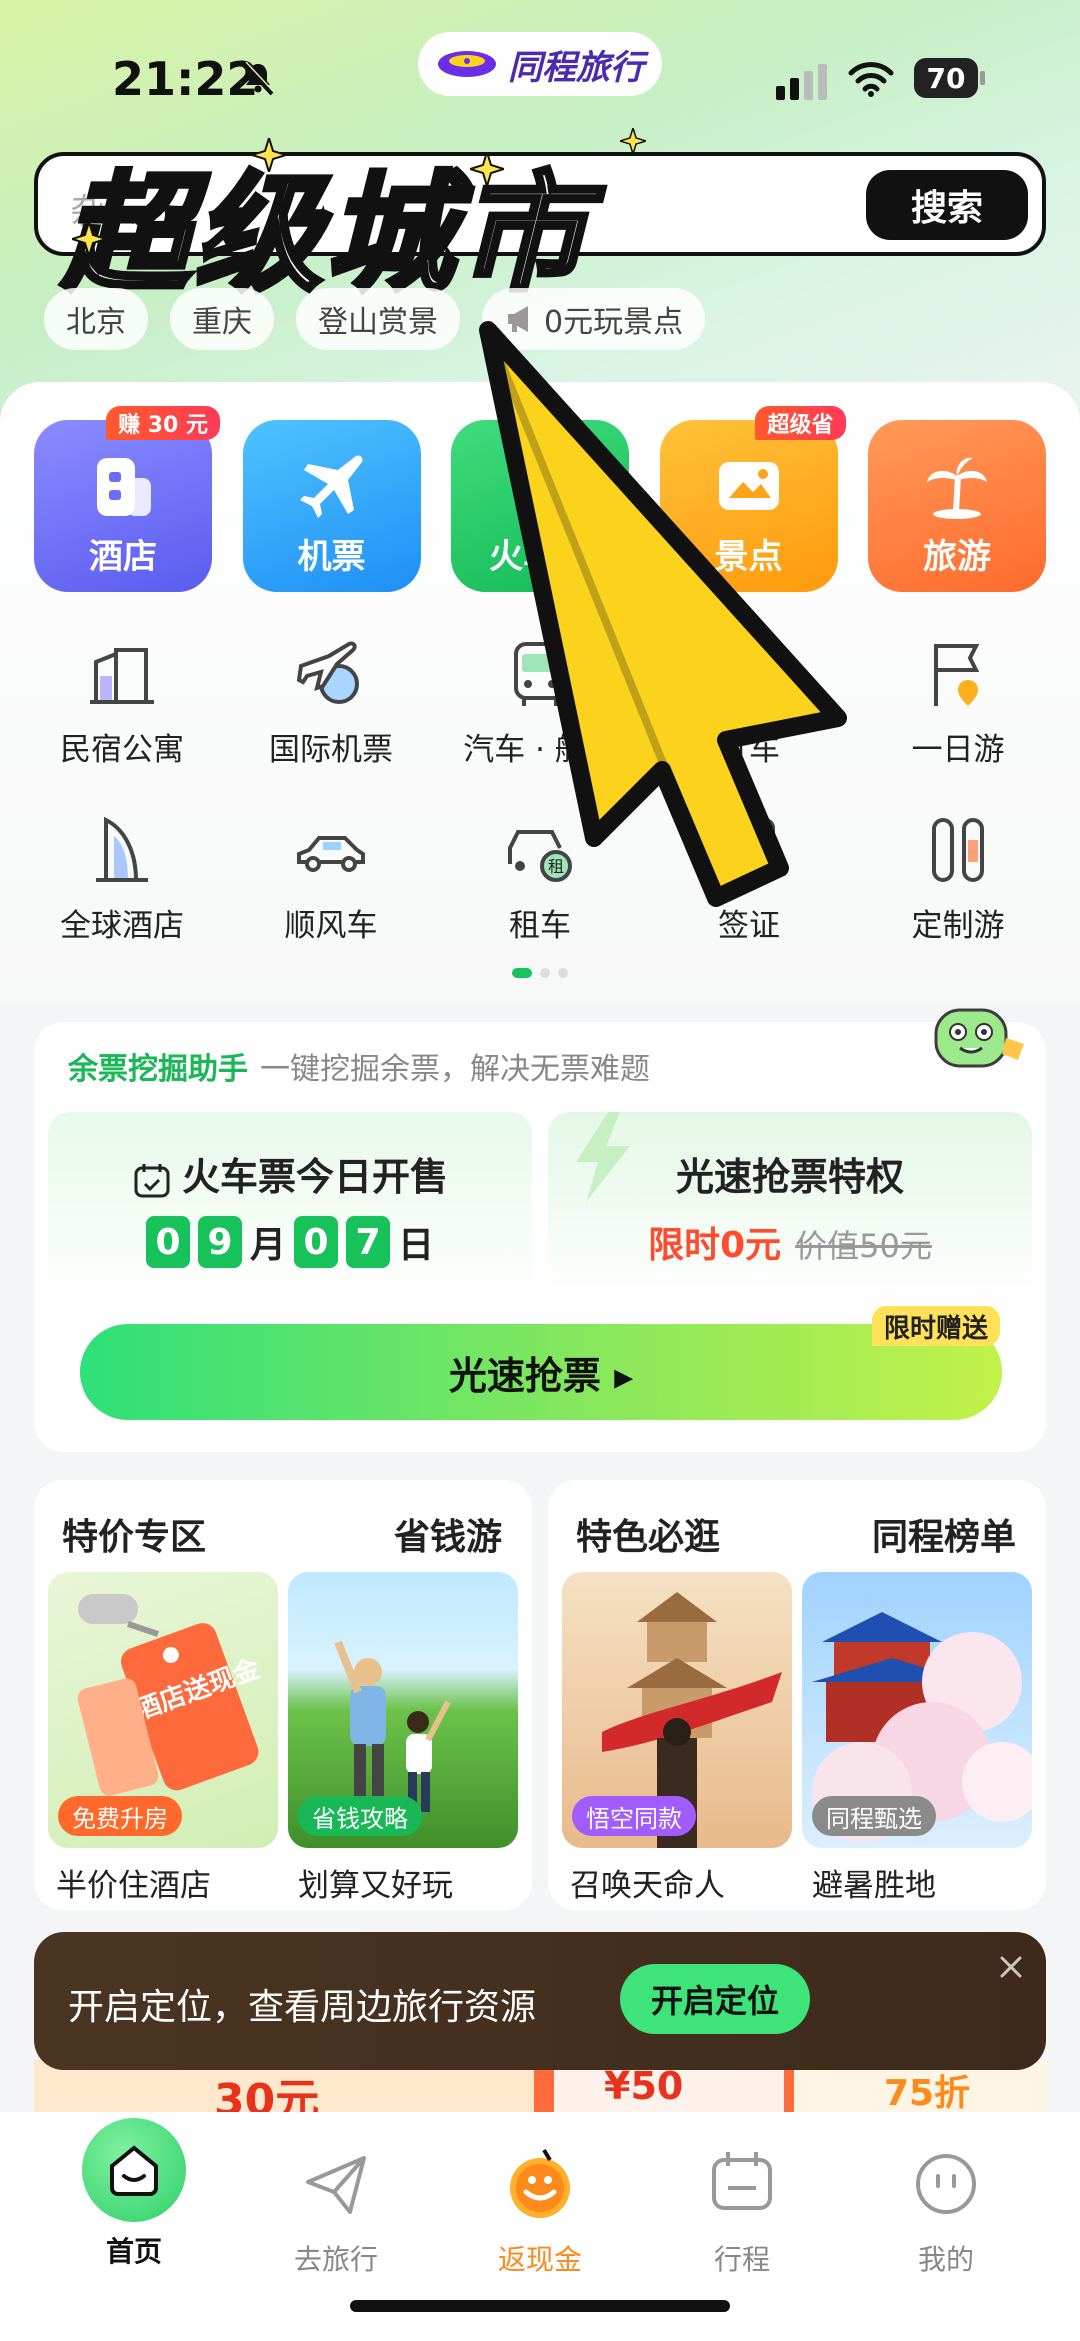 The width and height of the screenshot is (1080, 2341). What do you see at coordinates (124, 487) in the screenshot?
I see `hotel-icon` at bounding box center [124, 487].